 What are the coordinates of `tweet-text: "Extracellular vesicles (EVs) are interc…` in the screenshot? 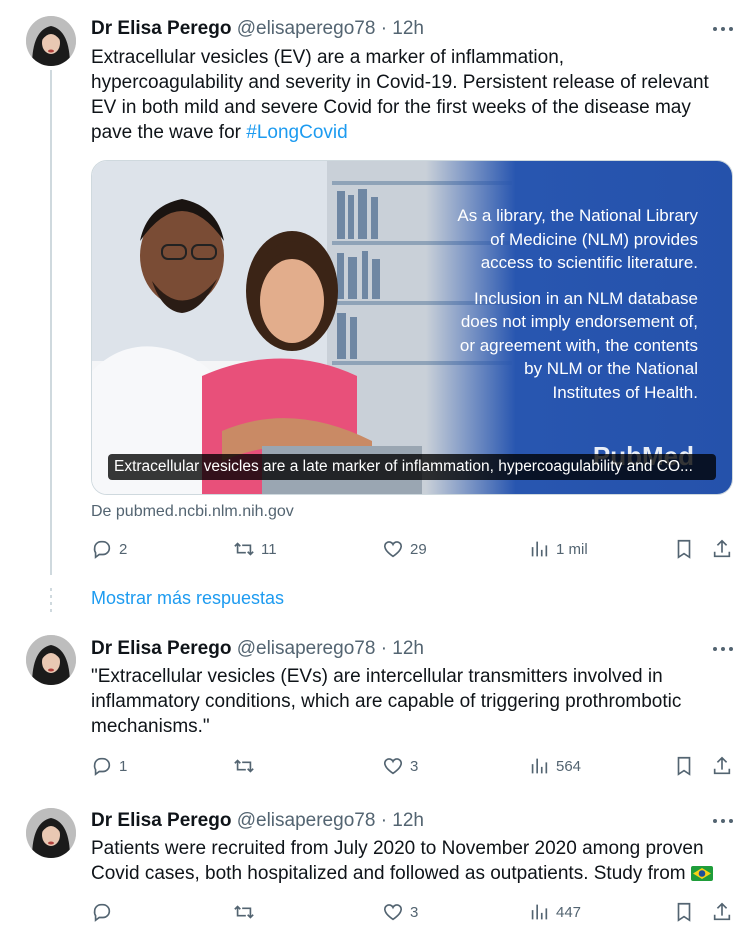 It's located at (386, 701).